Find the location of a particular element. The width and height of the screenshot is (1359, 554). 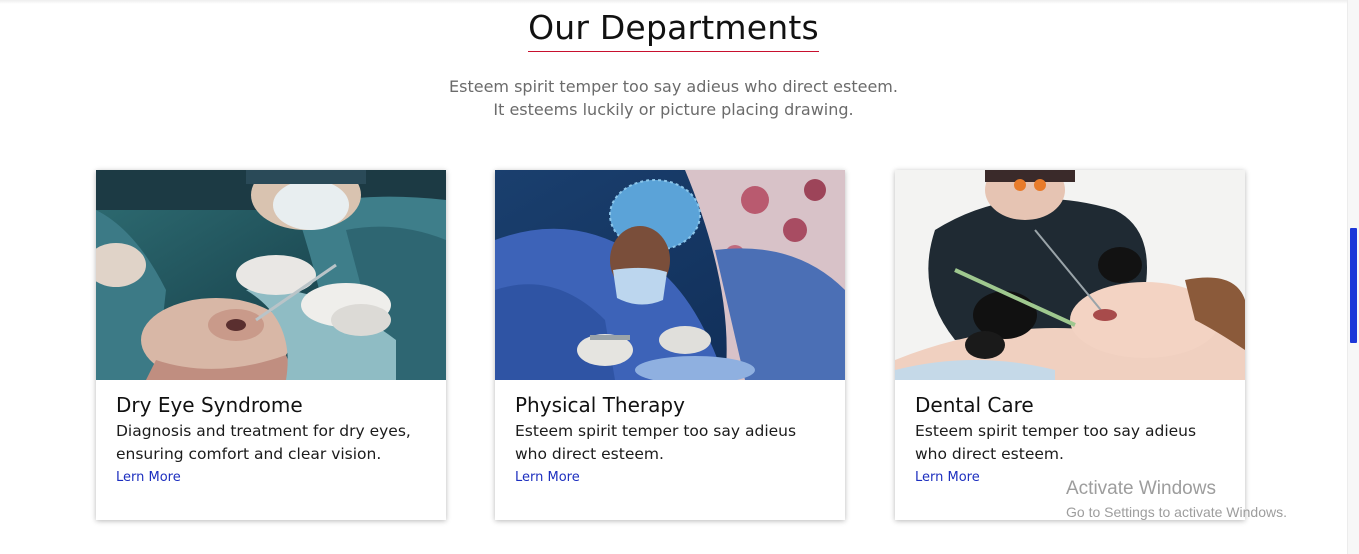

card-title: Physical Therapy is located at coordinates (600, 405).